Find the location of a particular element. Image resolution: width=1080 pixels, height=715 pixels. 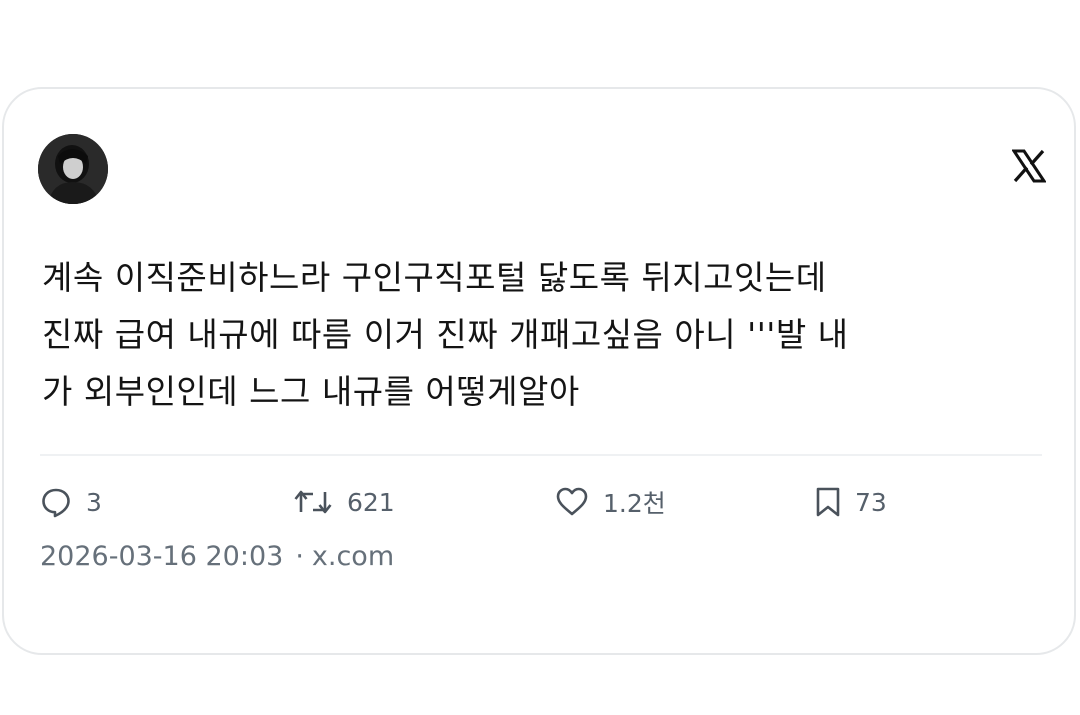

retweet-count: 621 is located at coordinates (371, 502).